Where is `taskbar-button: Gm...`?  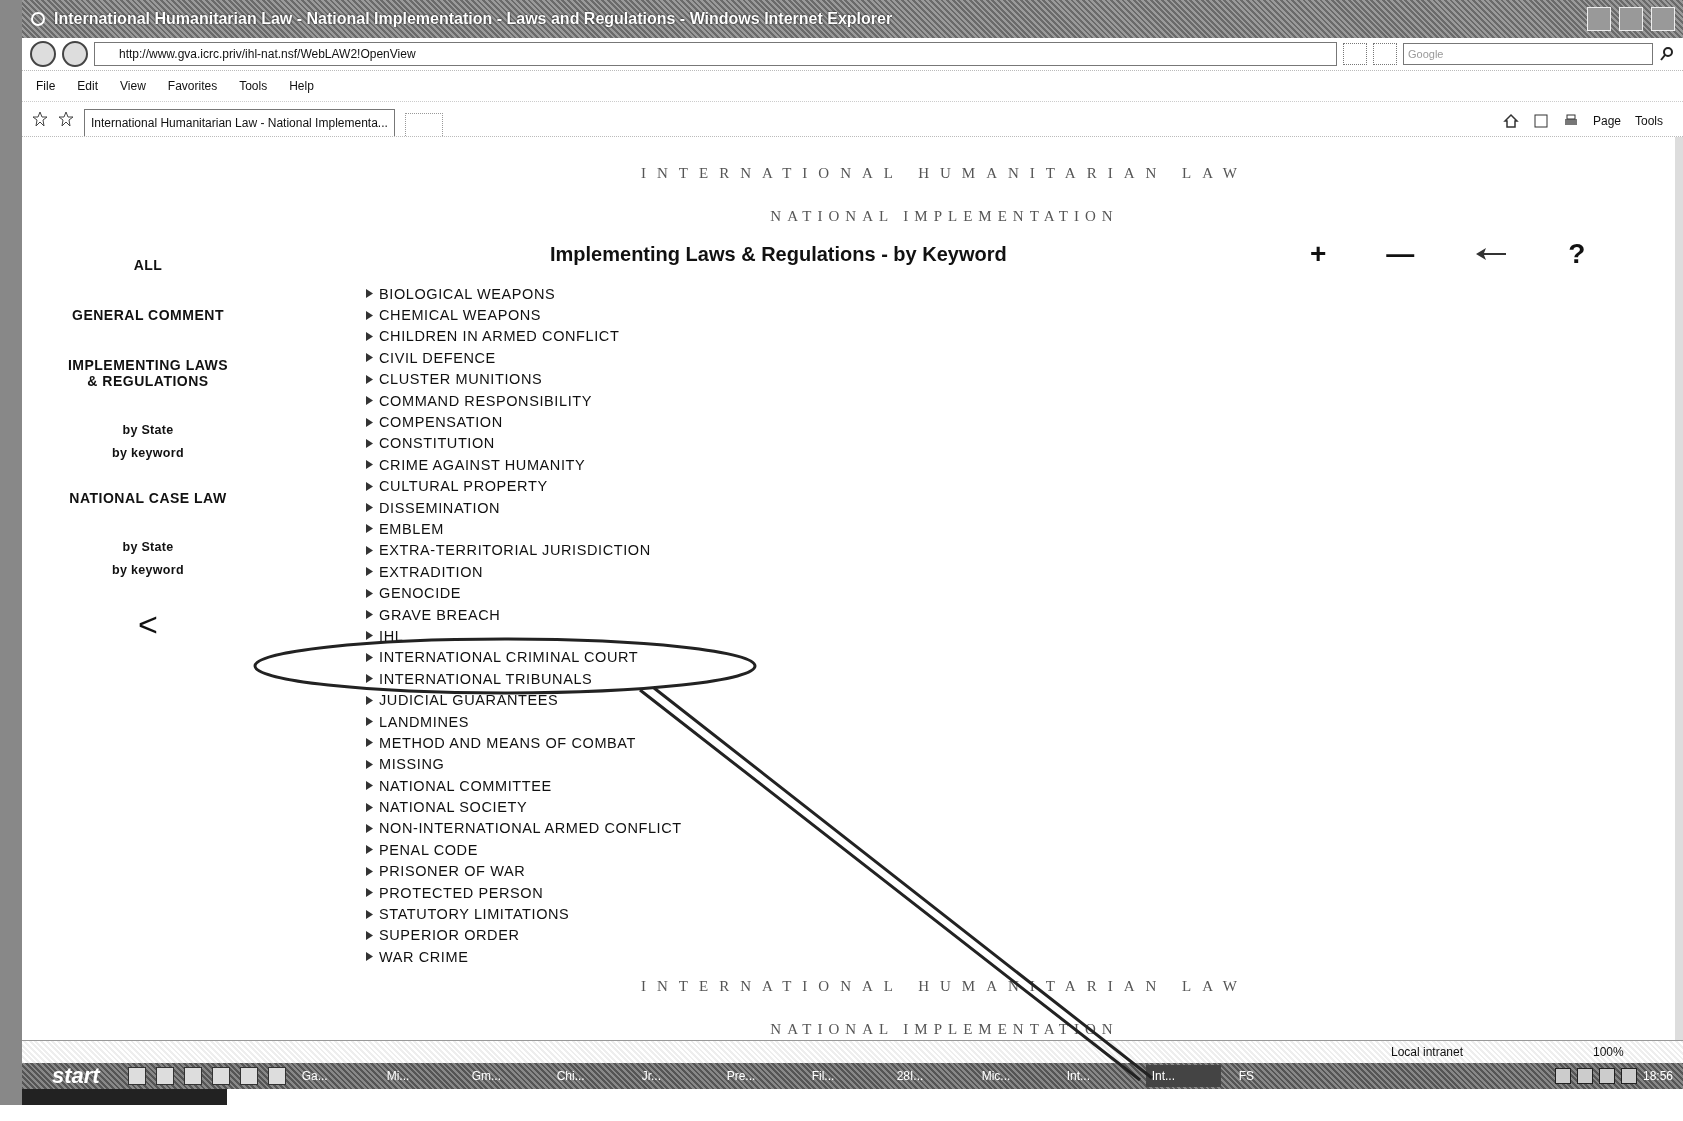
taskbar-button: Gm... is located at coordinates (503, 1076).